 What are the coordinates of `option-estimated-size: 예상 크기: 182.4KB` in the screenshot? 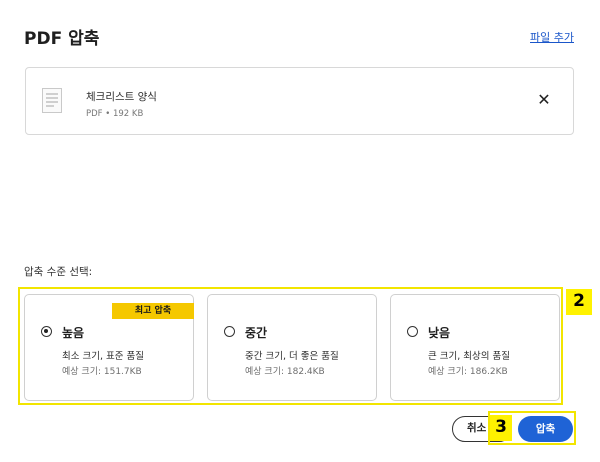 It's located at (285, 372).